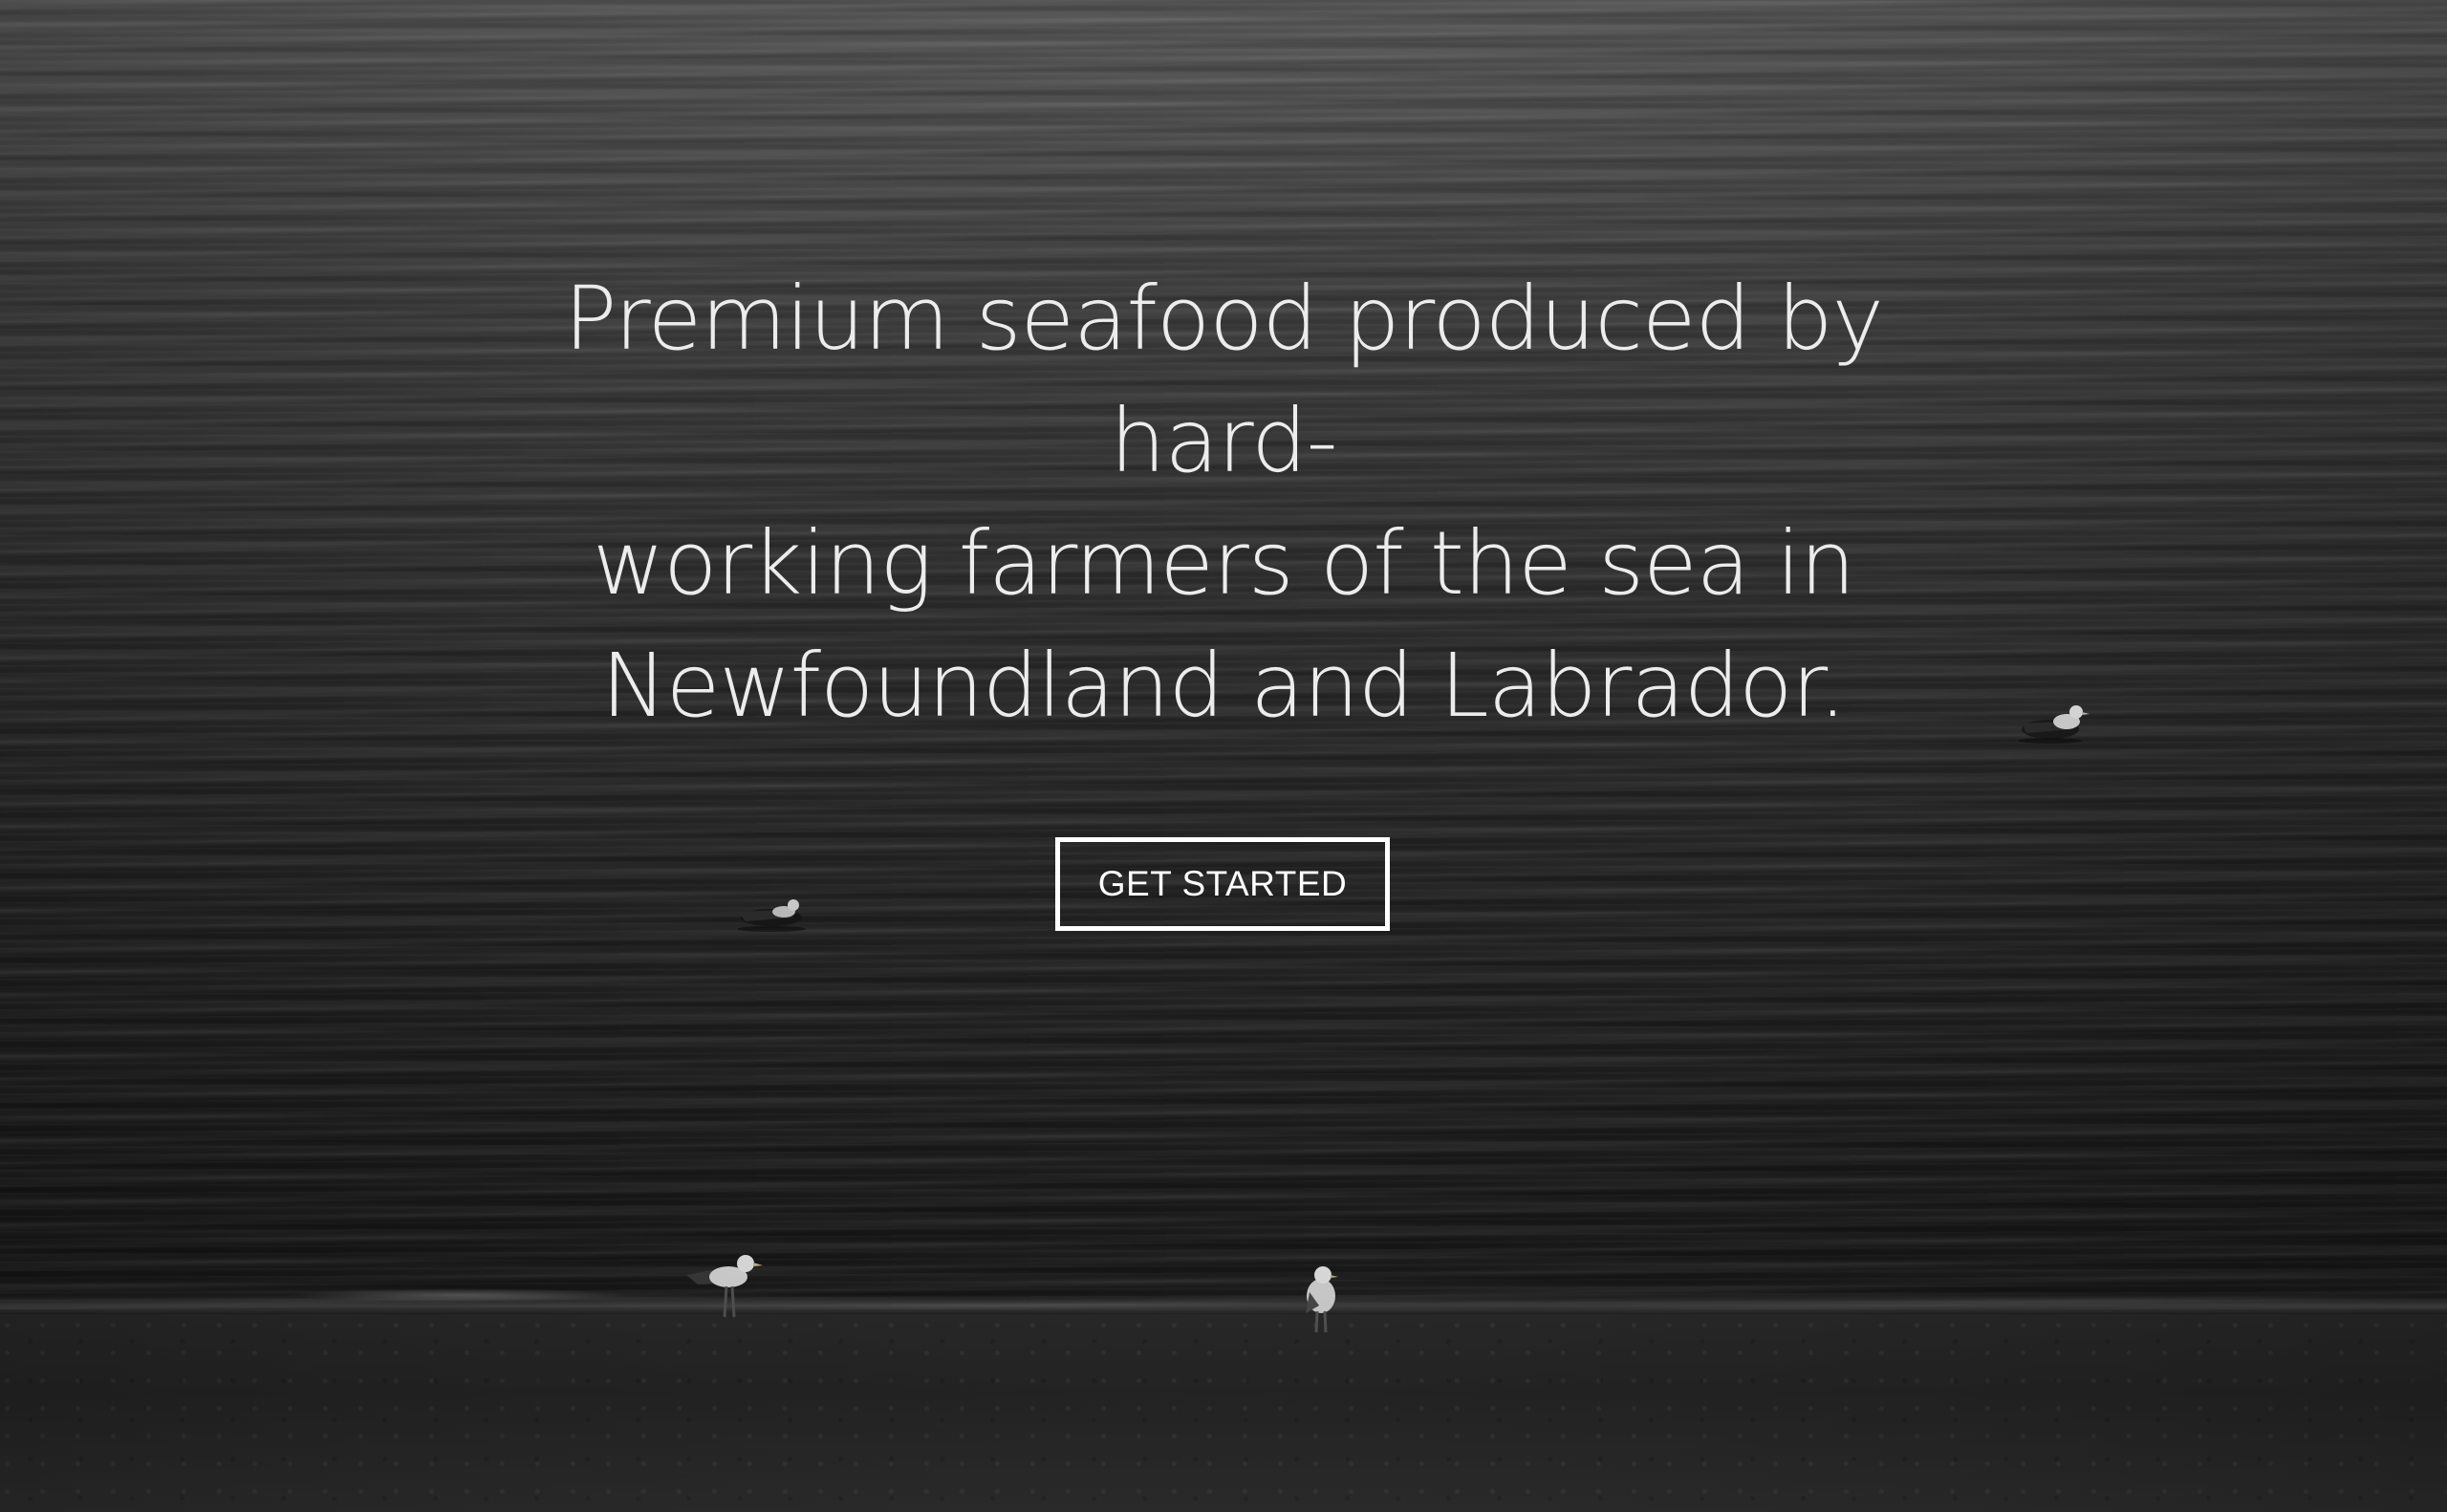 The width and height of the screenshot is (2447, 1512). I want to click on headline-line: Premium seafood produced by hard-, so click(1224, 380).